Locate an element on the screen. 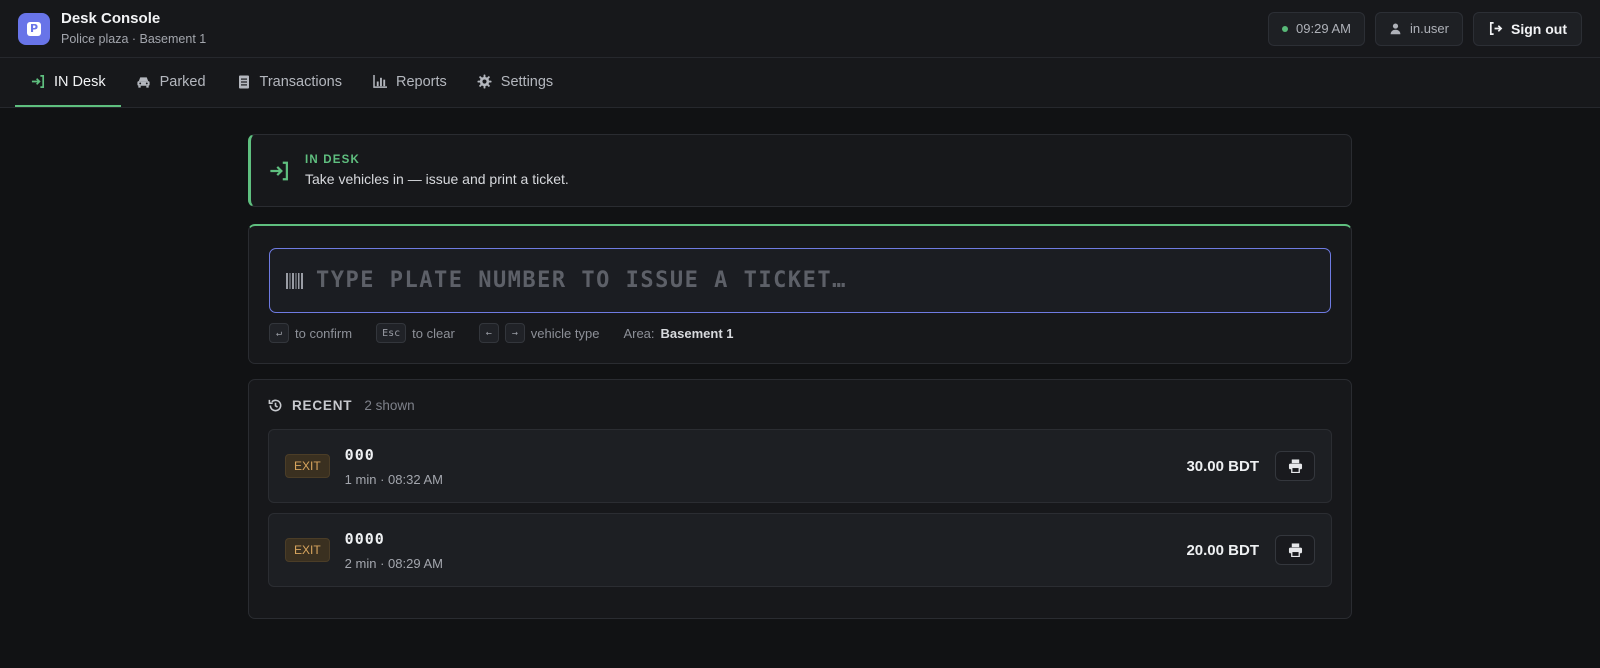 Image resolution: width=1600 pixels, height=668 pixels. status-dot-icon is located at coordinates (1285, 28).